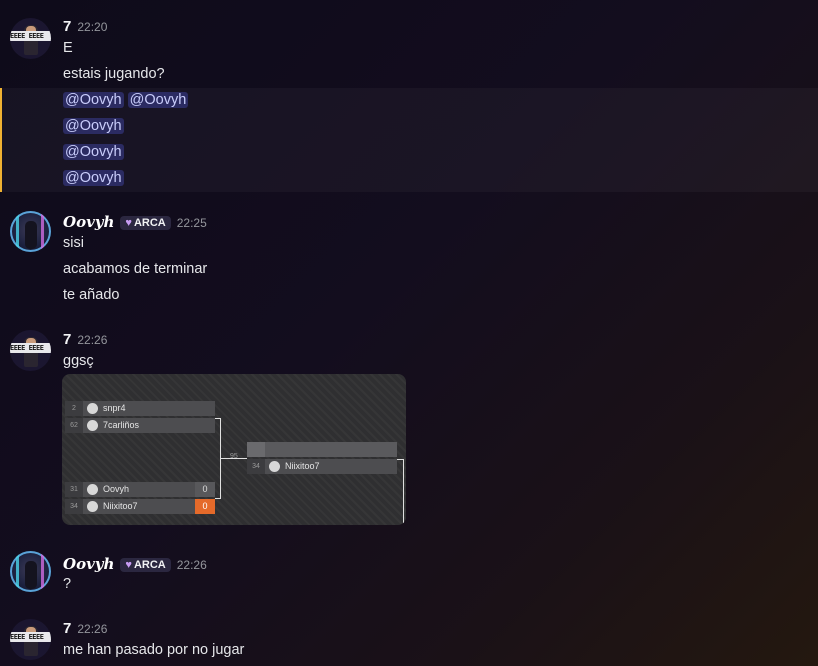  Describe the element at coordinates (256, 449) in the screenshot. I see `seed` at that location.